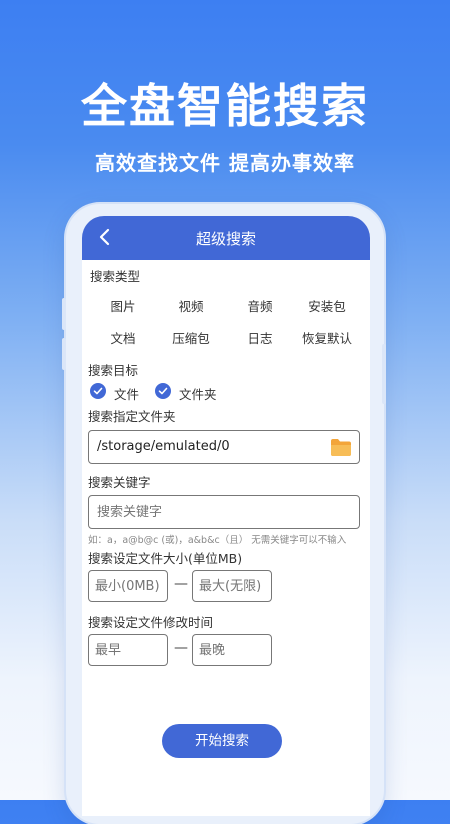 This screenshot has width=450, height=824. Describe the element at coordinates (198, 394) in the screenshot. I see `folder-checkbox-label: 文件夹` at that location.